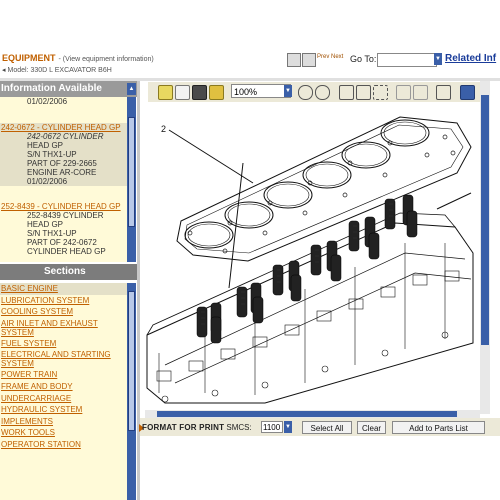  I want to click on zoom-dropdown-arrow-icon: ▼, so click(288, 91).